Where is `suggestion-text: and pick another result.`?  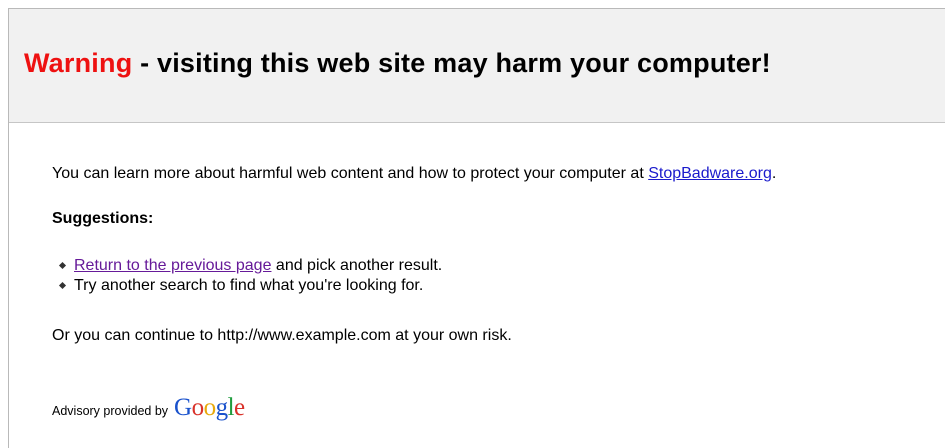 suggestion-text: and pick another result. is located at coordinates (357, 265).